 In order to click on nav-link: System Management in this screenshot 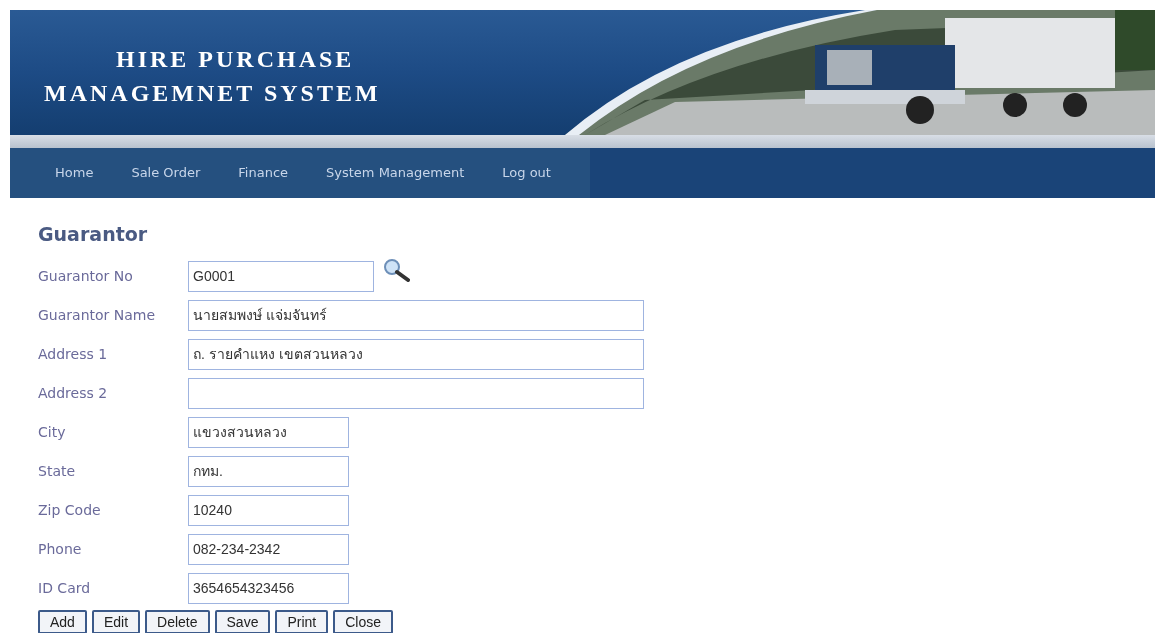, I will do `click(395, 173)`.